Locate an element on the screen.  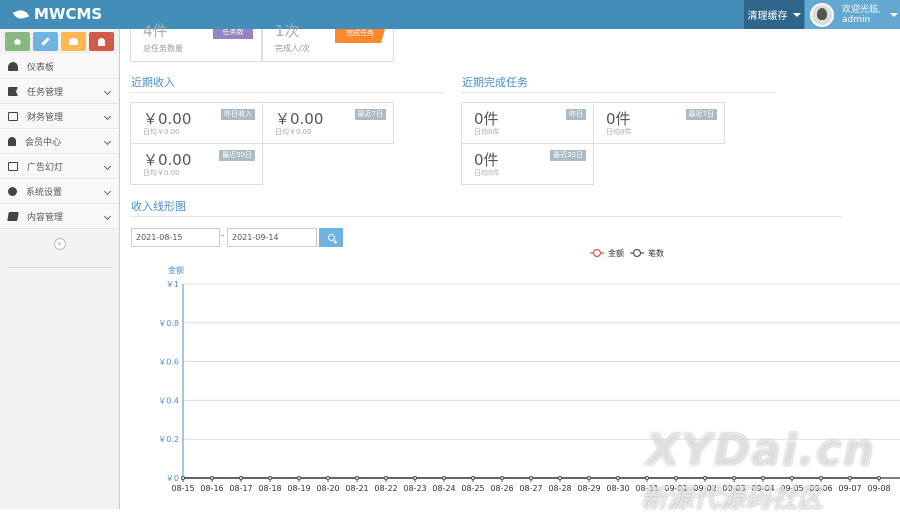
stat-tag: 任务数 is located at coordinates (233, 34).